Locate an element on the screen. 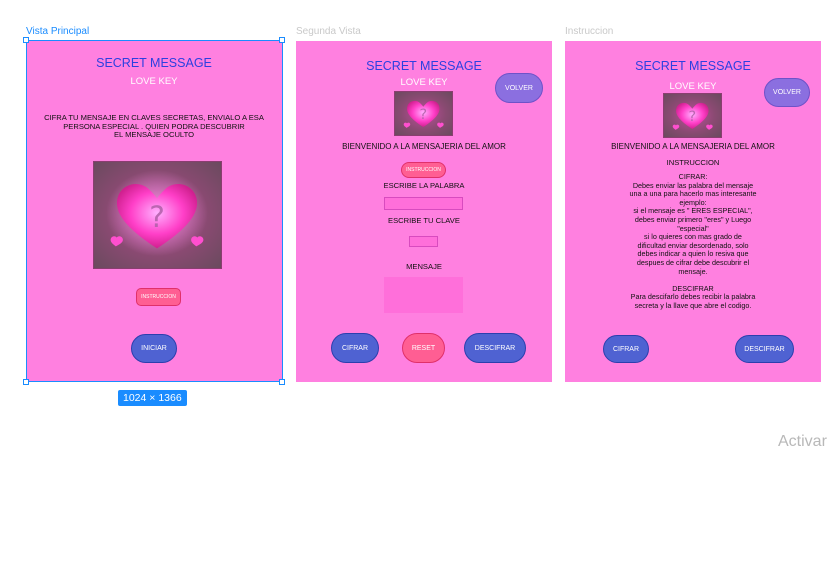 This screenshot has width=838, height=584. activation-watermark: Activar is located at coordinates (802, 441).